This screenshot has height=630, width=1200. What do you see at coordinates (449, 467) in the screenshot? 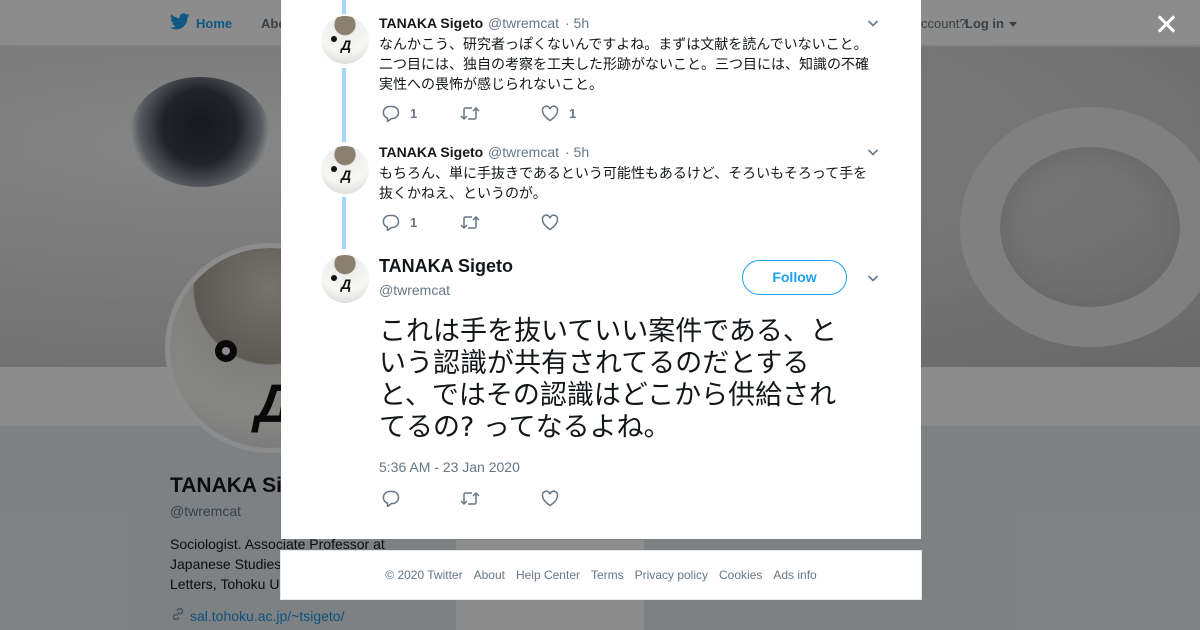
I see `main-tweet-timestamp: 5:36 AM - 23 Jan 2020` at bounding box center [449, 467].